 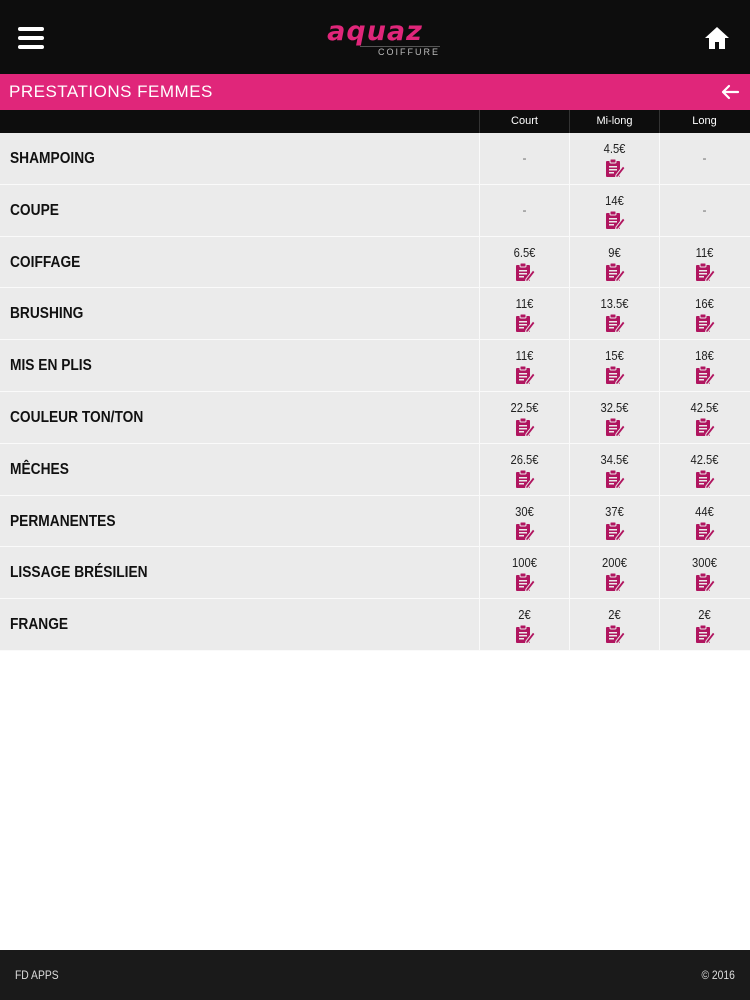 I want to click on service-label: FRANGE, so click(x=39, y=625).